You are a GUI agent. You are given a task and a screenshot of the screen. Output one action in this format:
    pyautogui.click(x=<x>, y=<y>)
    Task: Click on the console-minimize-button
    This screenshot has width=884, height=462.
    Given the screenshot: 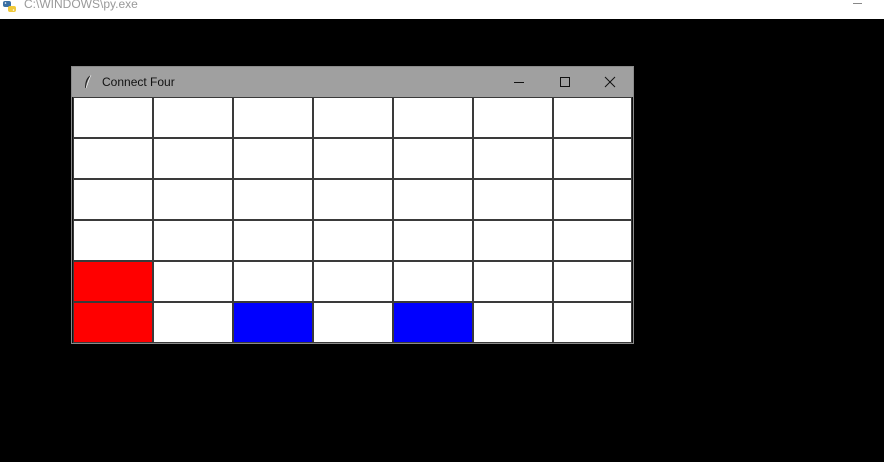 What is the action you would take?
    pyautogui.click(x=858, y=4)
    